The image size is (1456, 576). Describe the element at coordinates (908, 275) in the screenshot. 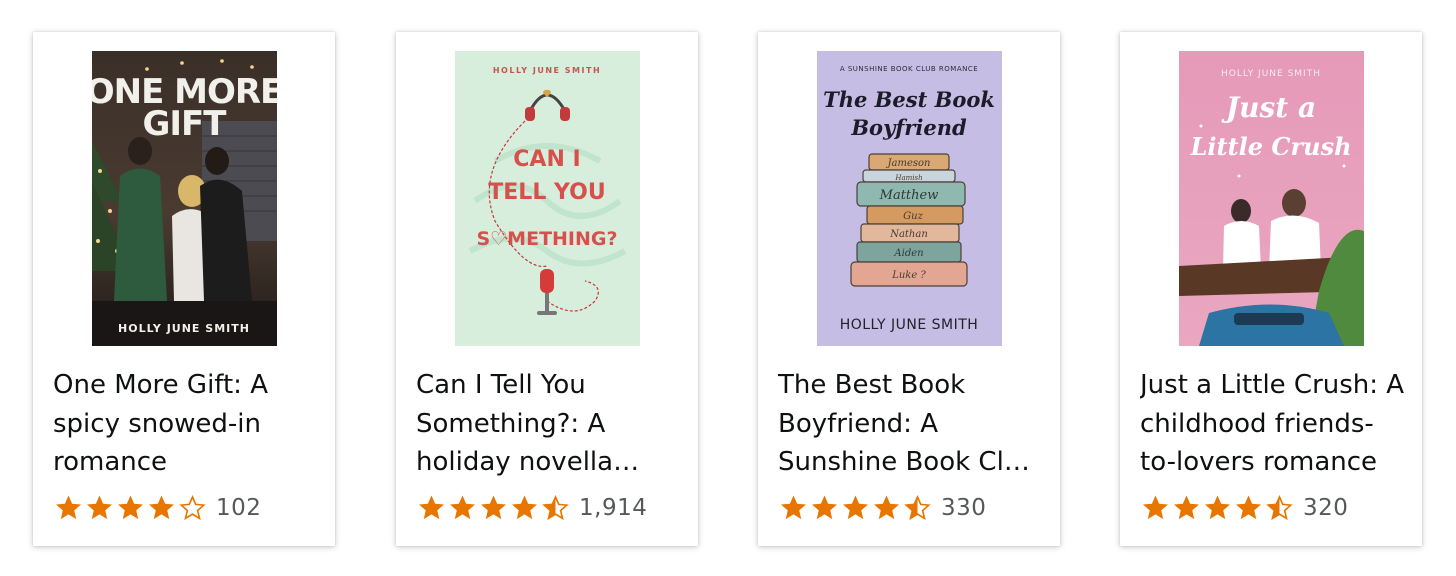

I see `spine-text: Luke ?` at that location.